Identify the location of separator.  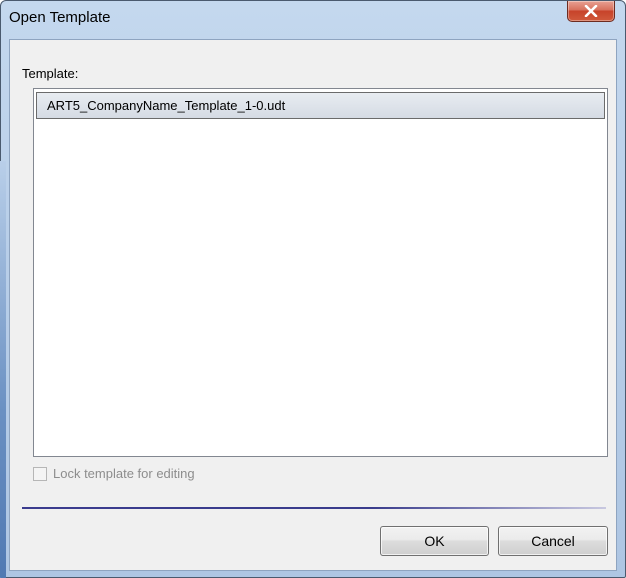
(314, 508).